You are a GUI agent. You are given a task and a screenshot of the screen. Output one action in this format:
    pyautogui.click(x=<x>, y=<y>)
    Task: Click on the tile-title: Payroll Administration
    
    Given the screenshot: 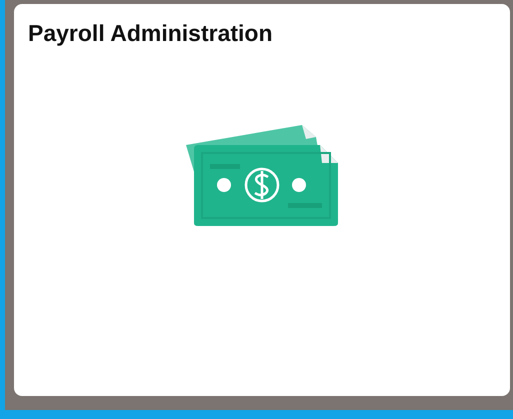 What is the action you would take?
    pyautogui.click(x=151, y=33)
    